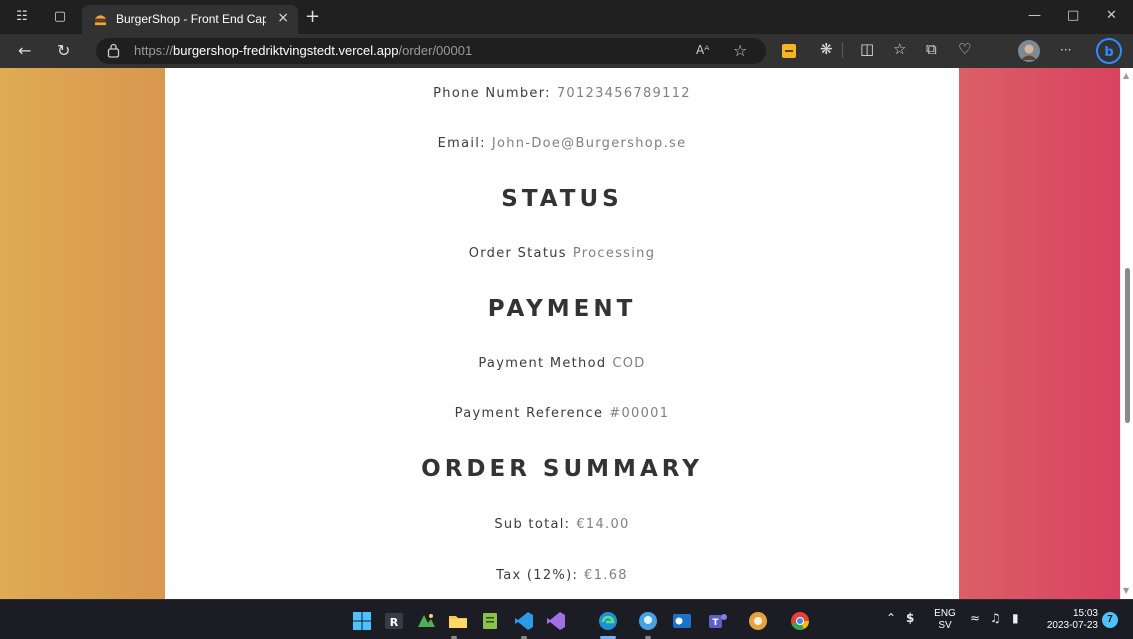  I want to click on right-gradient-panel, so click(1039, 333).